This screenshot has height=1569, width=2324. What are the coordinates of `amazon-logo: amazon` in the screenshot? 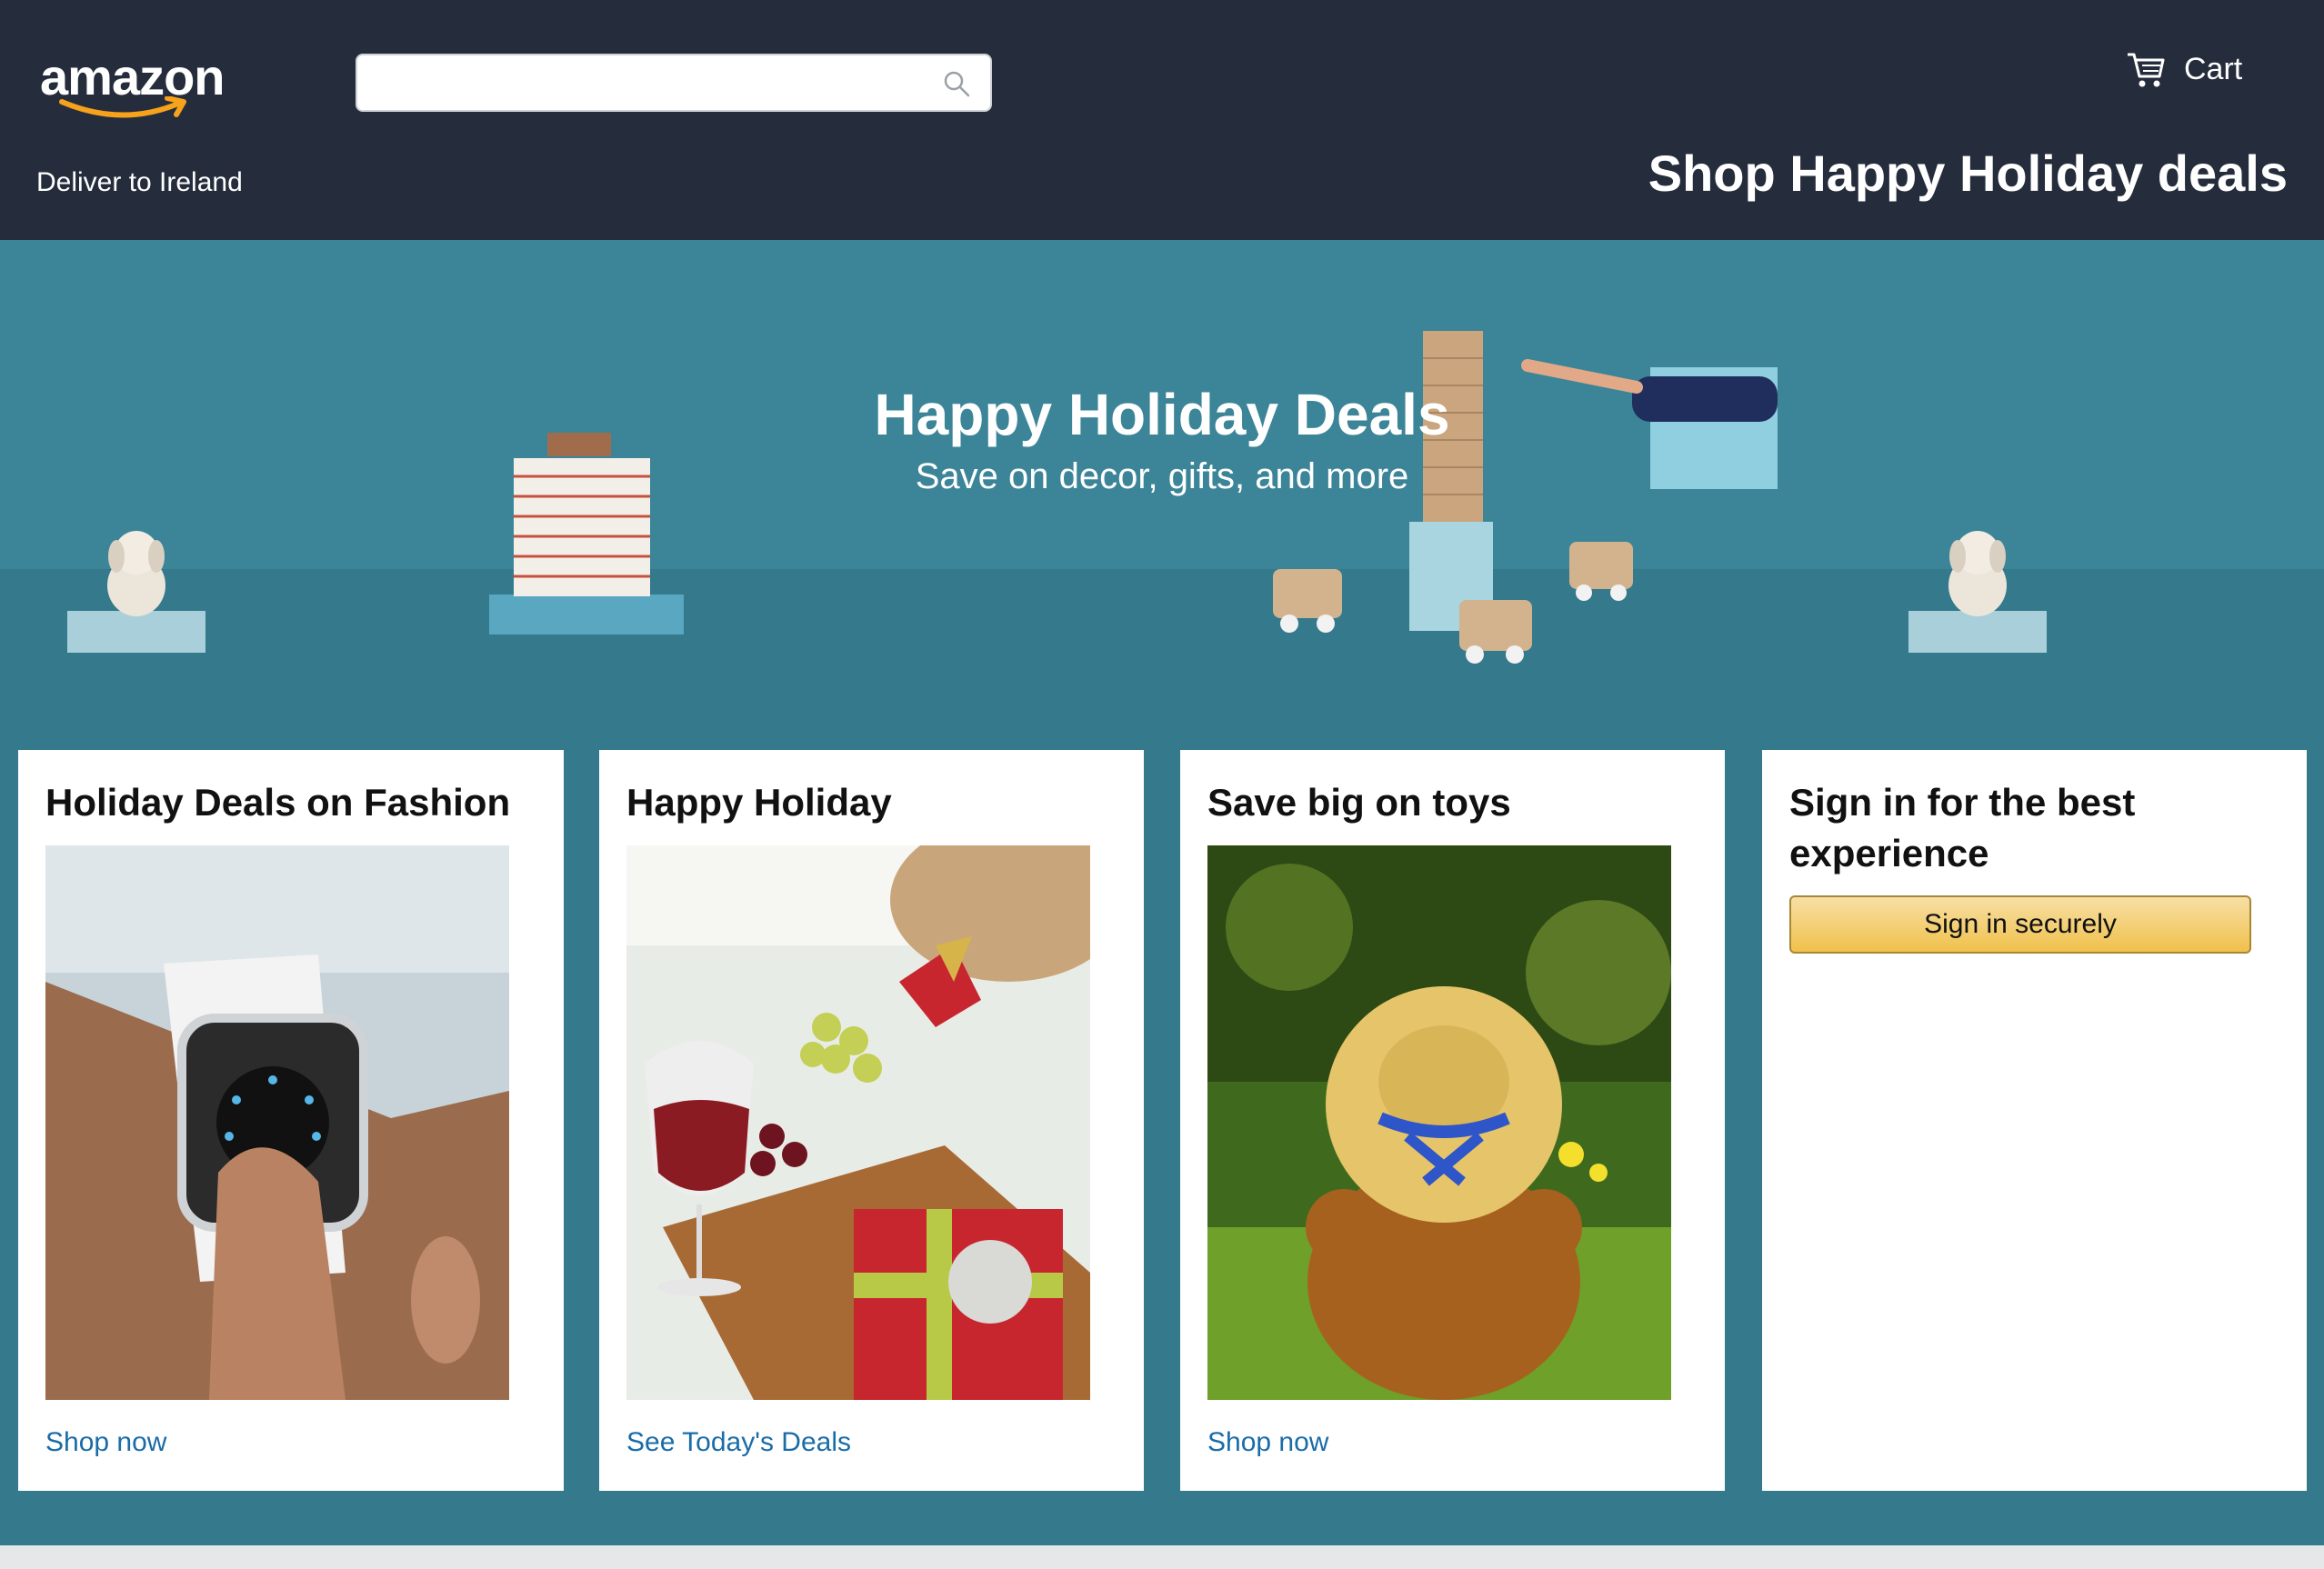 It's located at (140, 81).